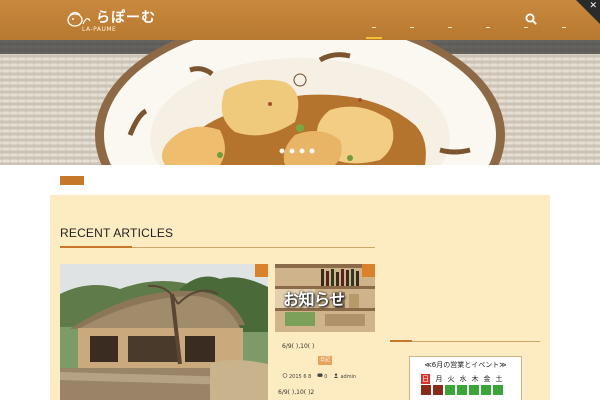 The height and width of the screenshot is (400, 600). What do you see at coordinates (593, 6) in the screenshot?
I see `close-icon: ✕` at bounding box center [593, 6].